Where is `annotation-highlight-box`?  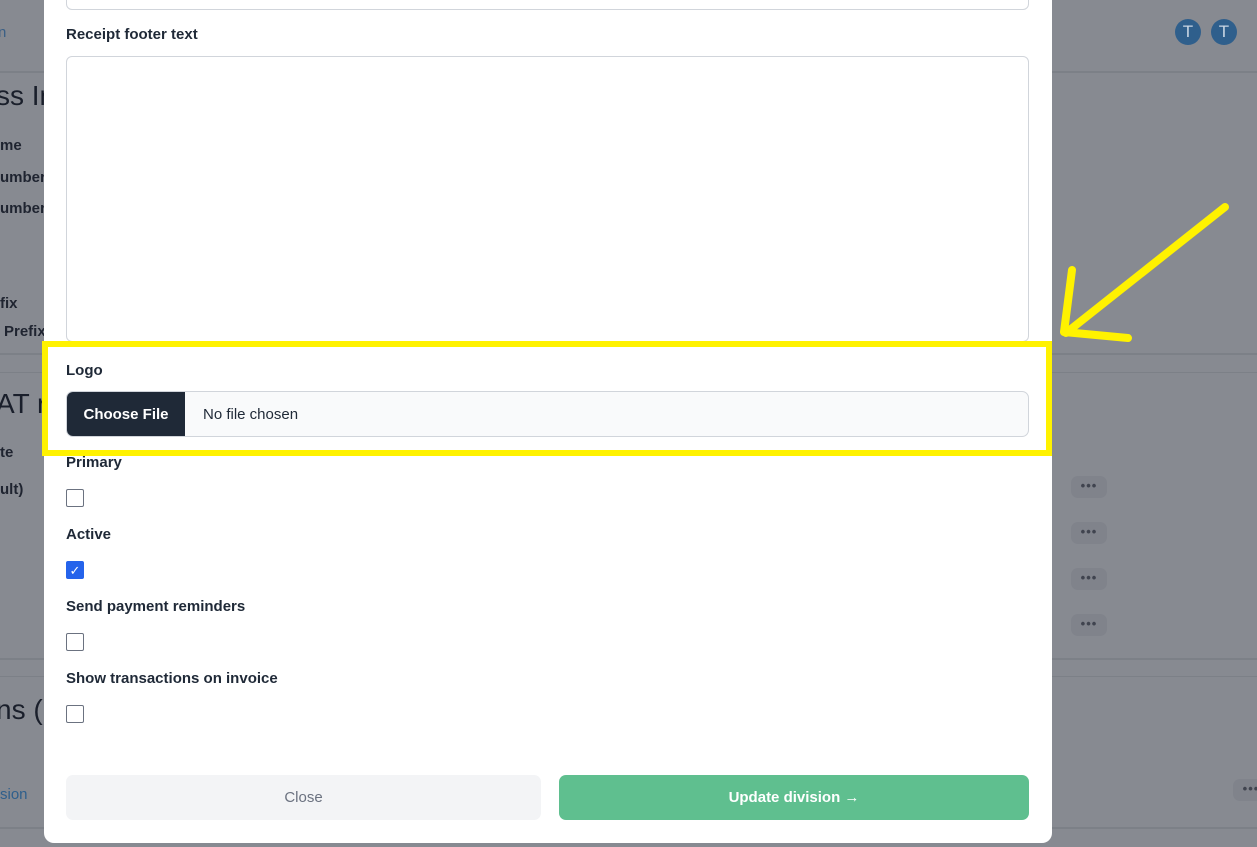 annotation-highlight-box is located at coordinates (547, 398).